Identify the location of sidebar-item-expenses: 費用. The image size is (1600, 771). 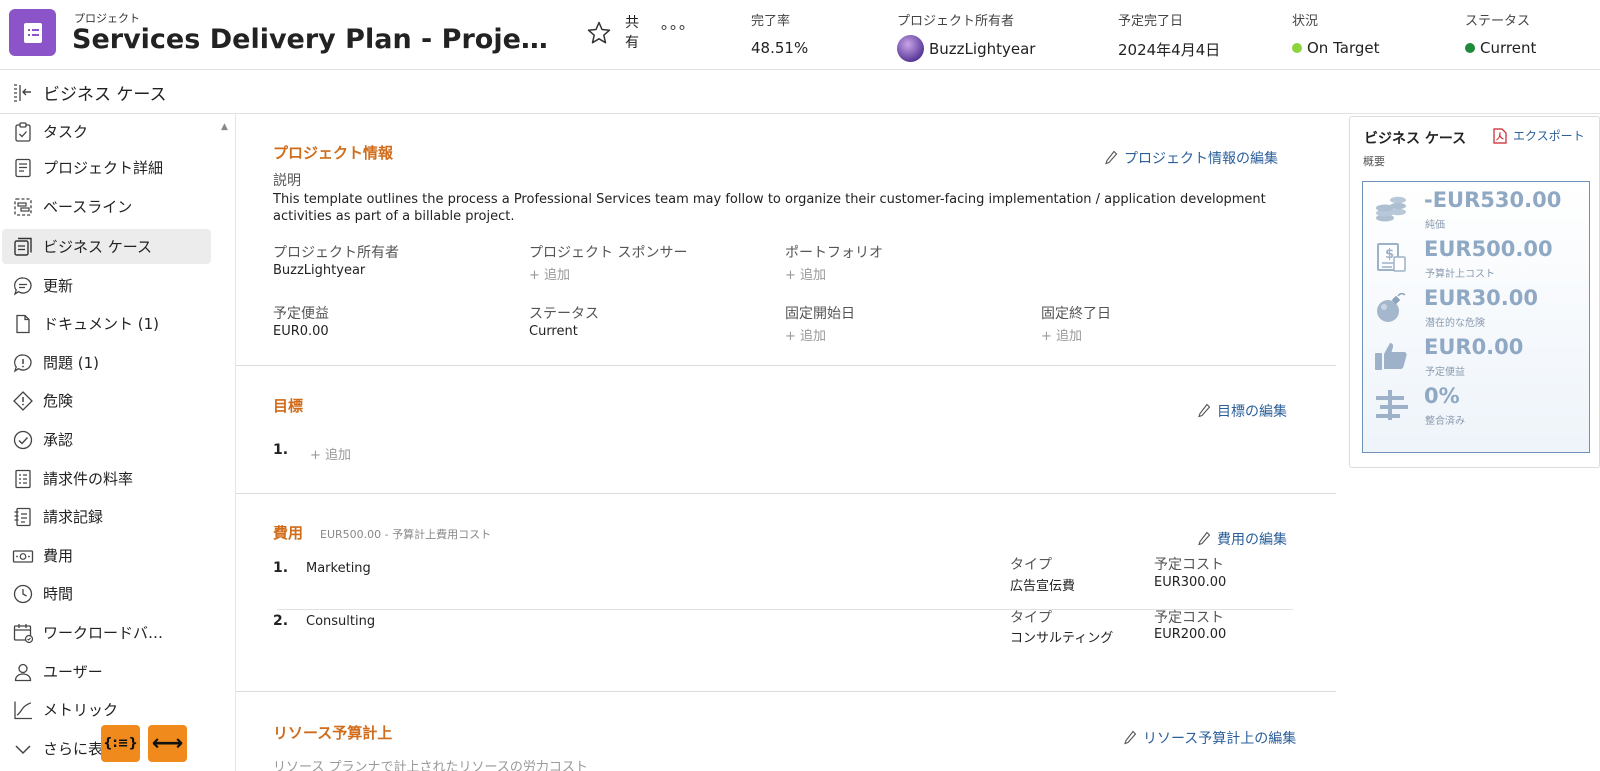
(106, 555).